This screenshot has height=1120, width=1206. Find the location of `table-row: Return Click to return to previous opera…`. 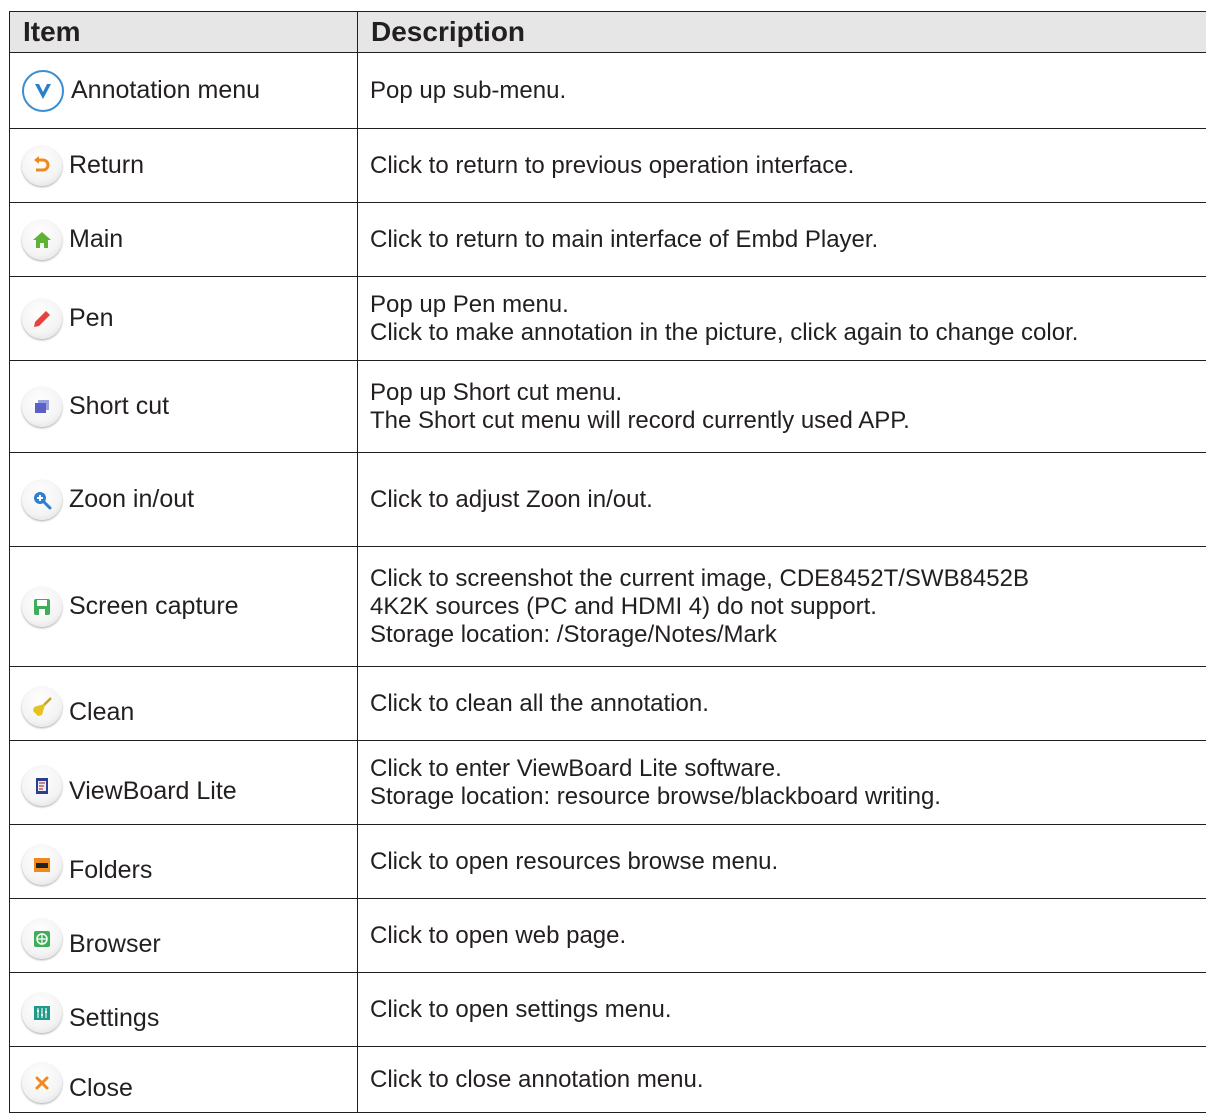

table-row: Return Click to return to previous opera… is located at coordinates (607, 165).